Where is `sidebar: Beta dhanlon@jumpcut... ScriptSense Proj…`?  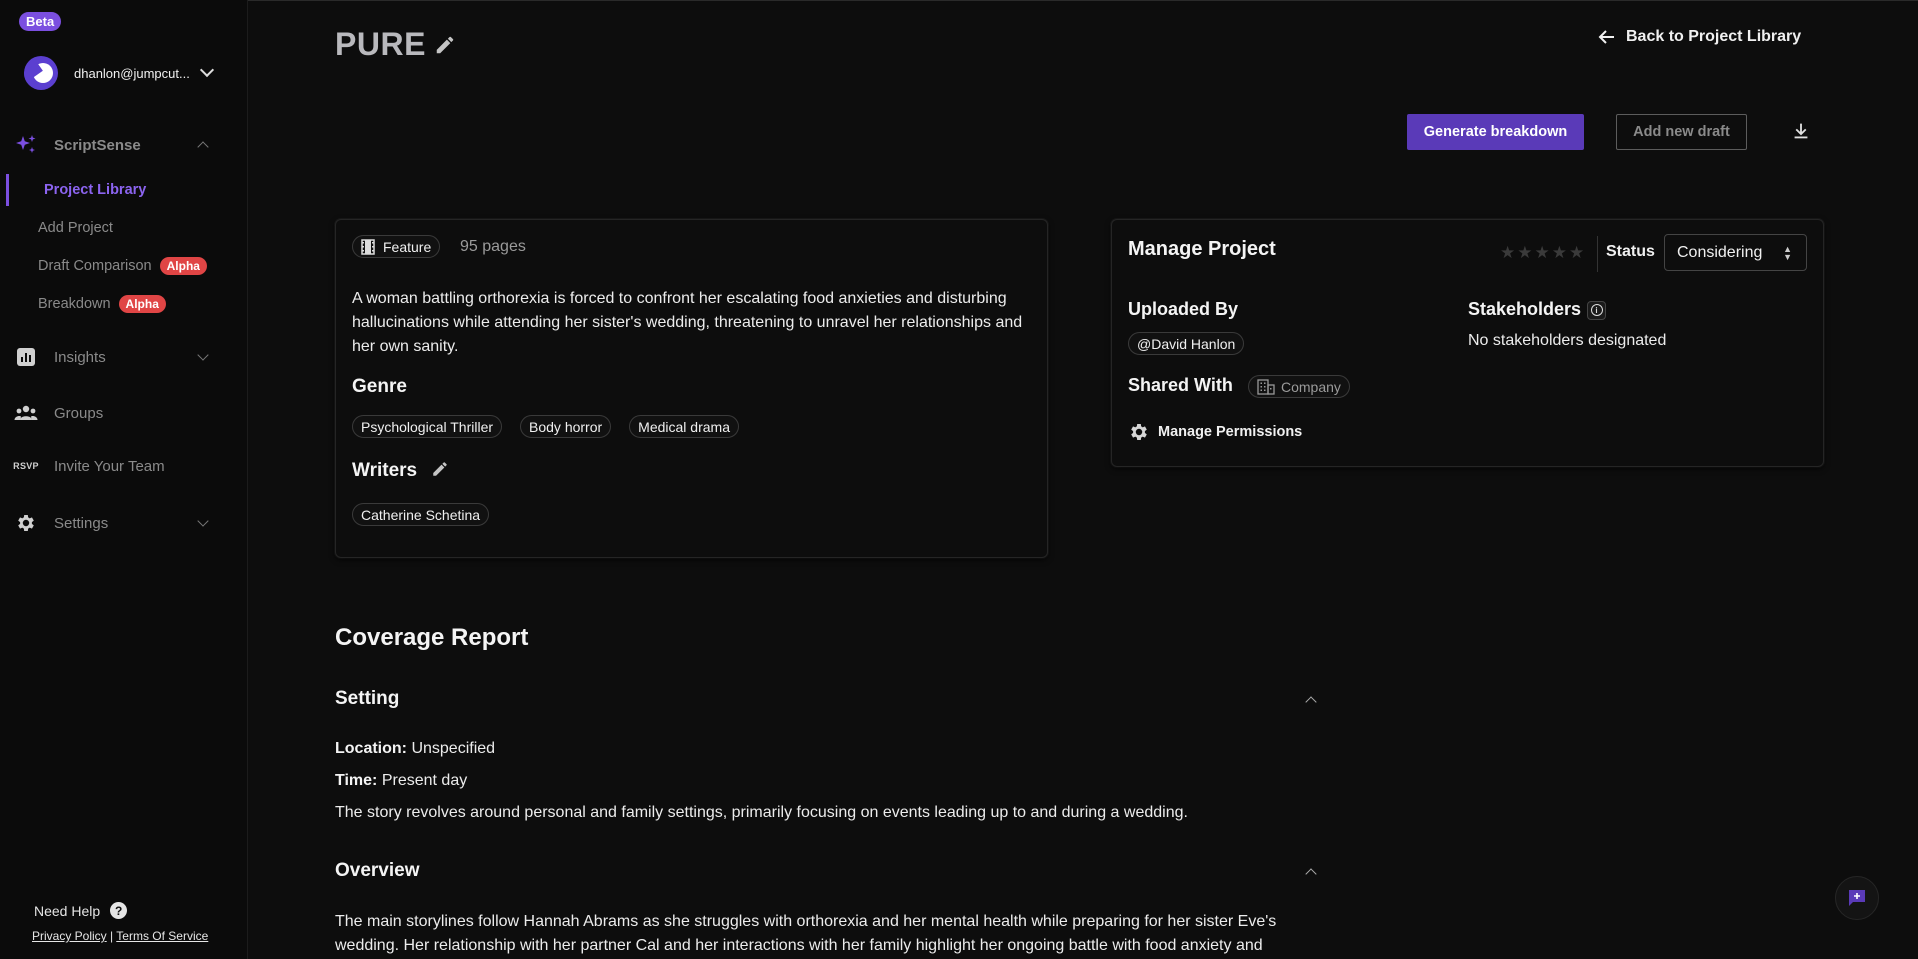 sidebar: Beta dhanlon@jumpcut... ScriptSense Proj… is located at coordinates (124, 479).